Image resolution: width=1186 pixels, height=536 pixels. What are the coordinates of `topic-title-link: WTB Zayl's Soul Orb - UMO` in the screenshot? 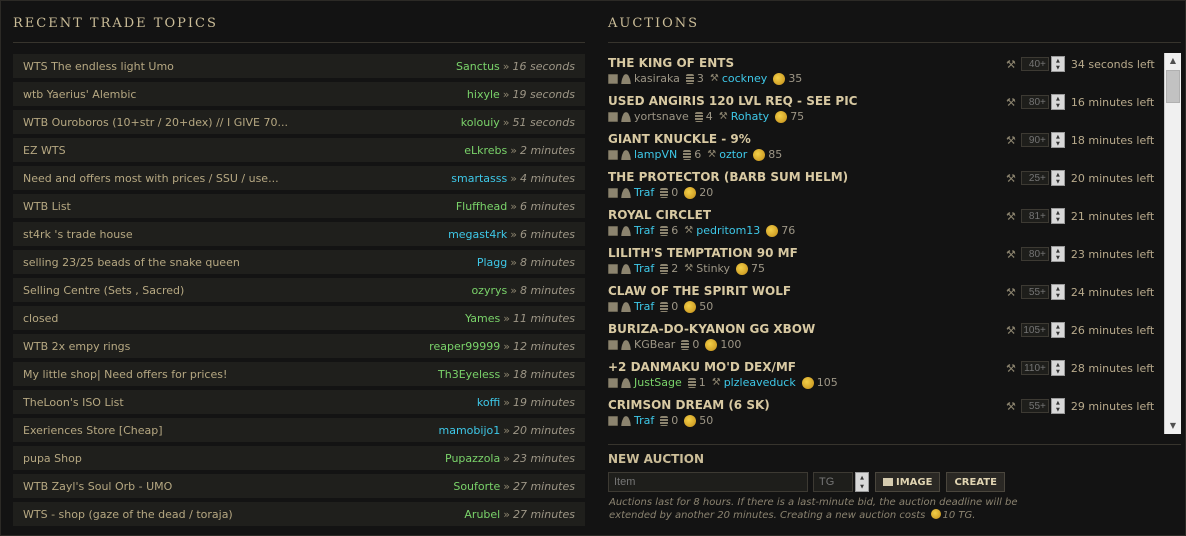 It's located at (97, 486).